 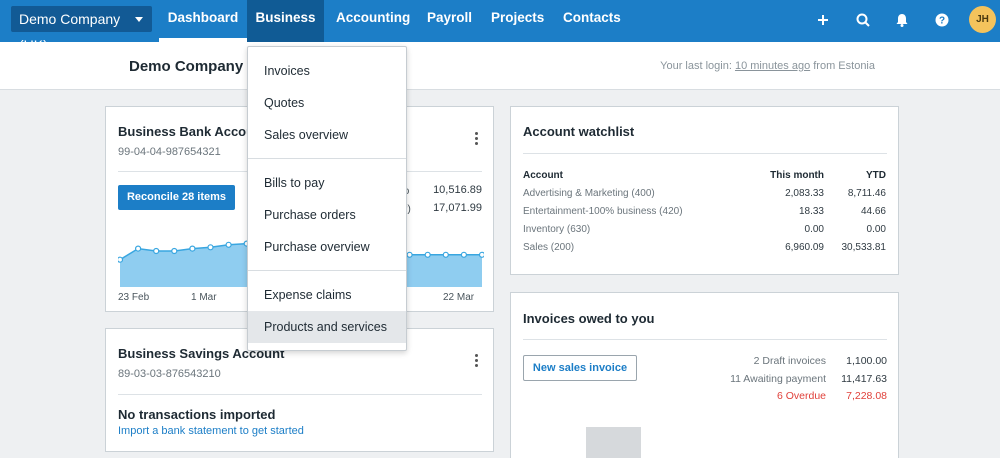 What do you see at coordinates (457, 208) in the screenshot?
I see `balance-value-xero: 17,071.99` at bounding box center [457, 208].